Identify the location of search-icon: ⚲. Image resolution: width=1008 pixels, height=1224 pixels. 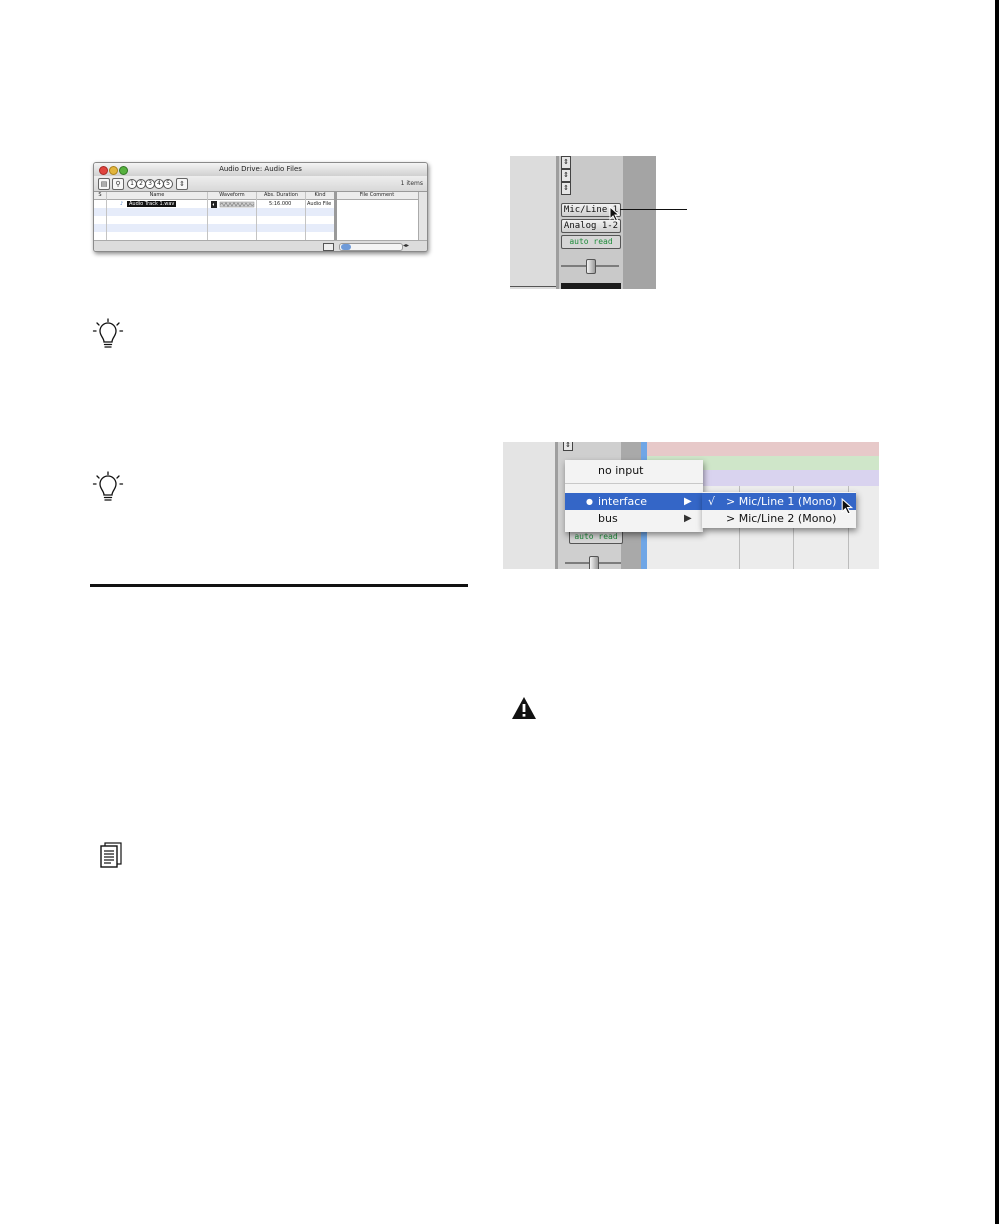
(118, 184).